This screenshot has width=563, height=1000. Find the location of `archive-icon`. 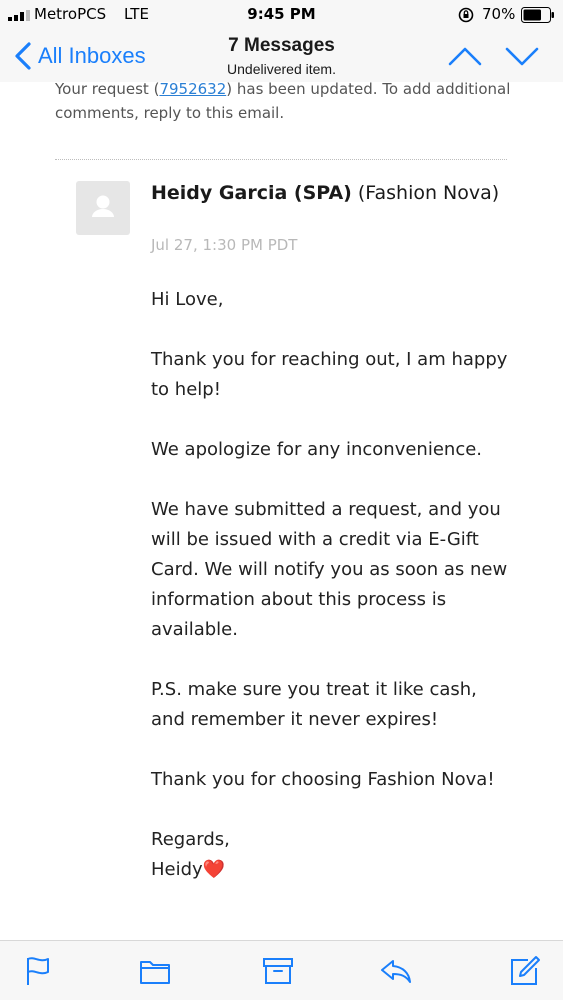

archive-icon is located at coordinates (278, 971).